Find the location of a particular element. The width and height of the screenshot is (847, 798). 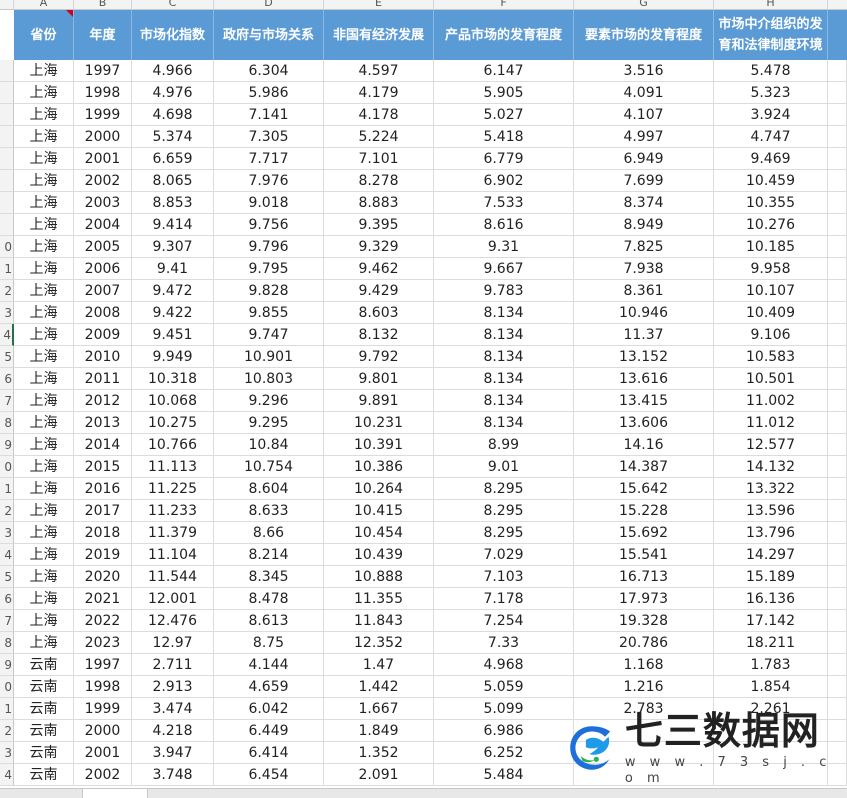

cell-h: 10.276 is located at coordinates (771, 225).